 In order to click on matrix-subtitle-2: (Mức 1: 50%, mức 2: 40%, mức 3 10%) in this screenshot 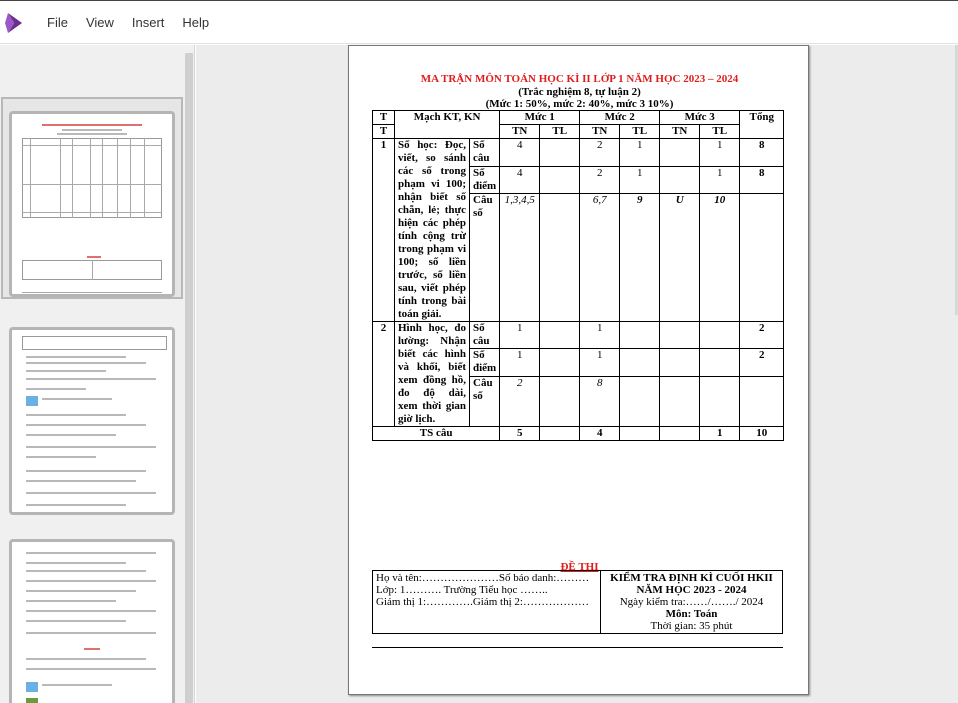, I will do `click(579, 104)`.